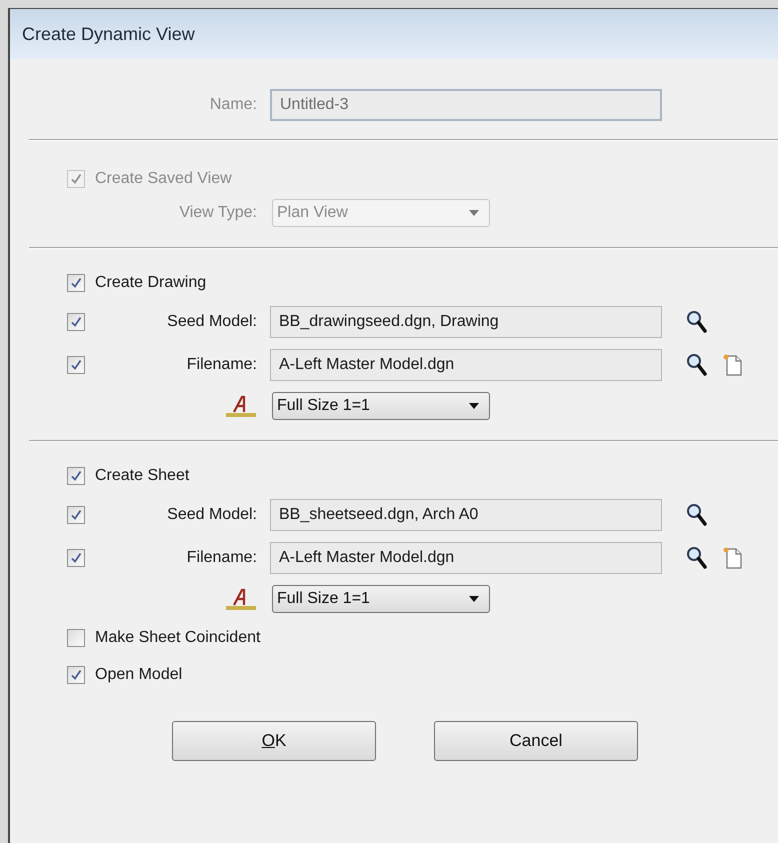 The image size is (778, 843). What do you see at coordinates (108, 34) in the screenshot?
I see `window-title: Create Dynamic View` at bounding box center [108, 34].